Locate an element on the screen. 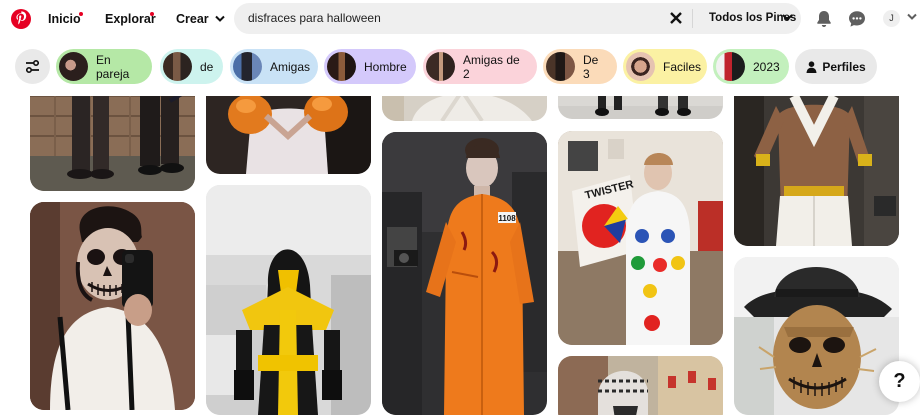 This screenshot has height=415, width=920. profiles-label: Perfiles is located at coordinates (844, 66).